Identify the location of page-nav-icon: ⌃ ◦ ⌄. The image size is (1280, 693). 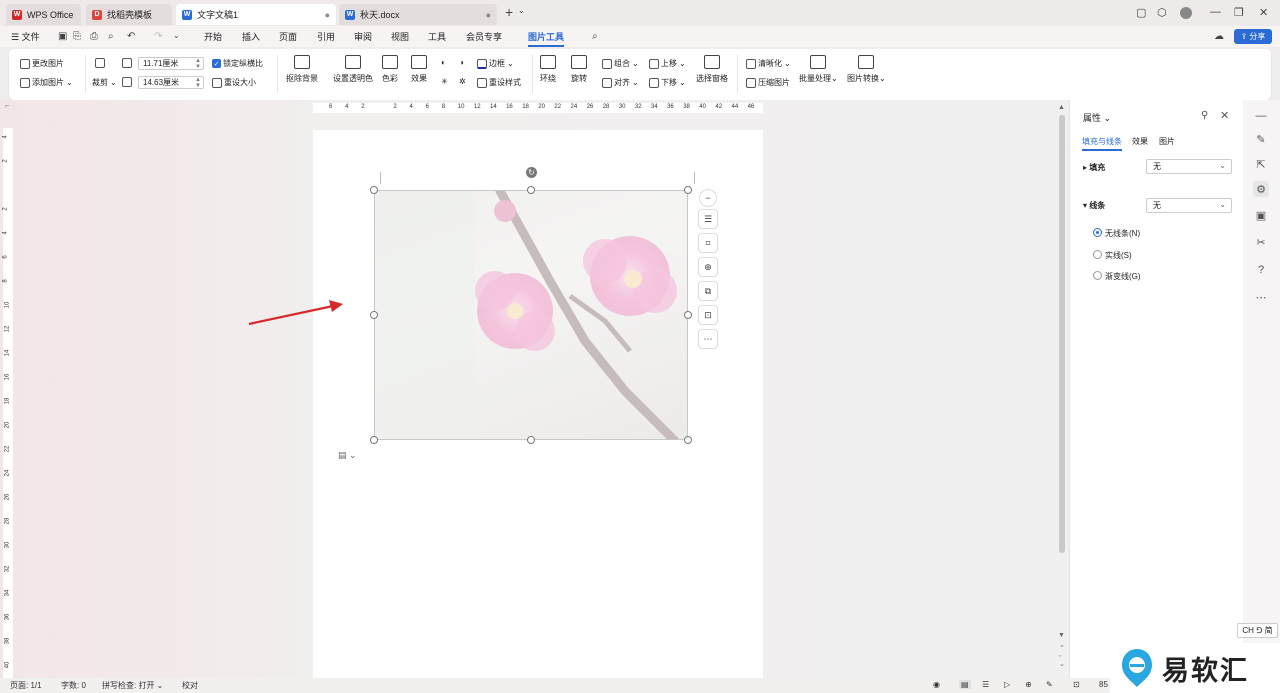
(1062, 657).